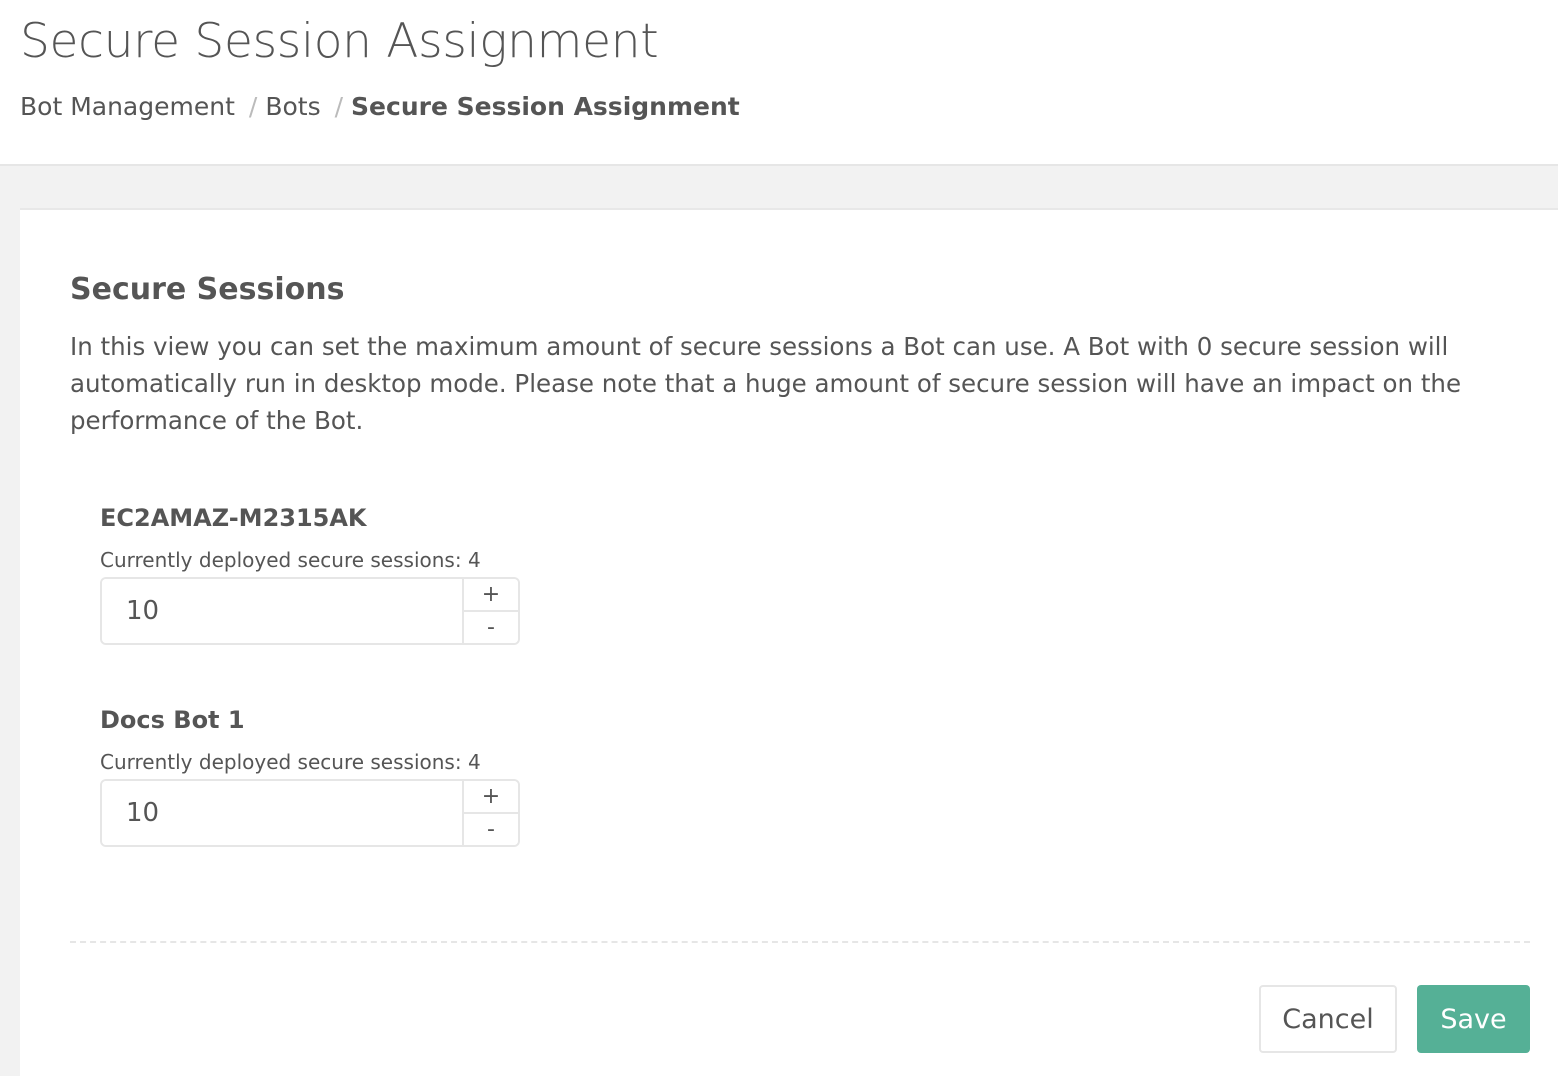  What do you see at coordinates (233, 518) in the screenshot?
I see `bot-name: EC2AMAZ-M2315AK` at bounding box center [233, 518].